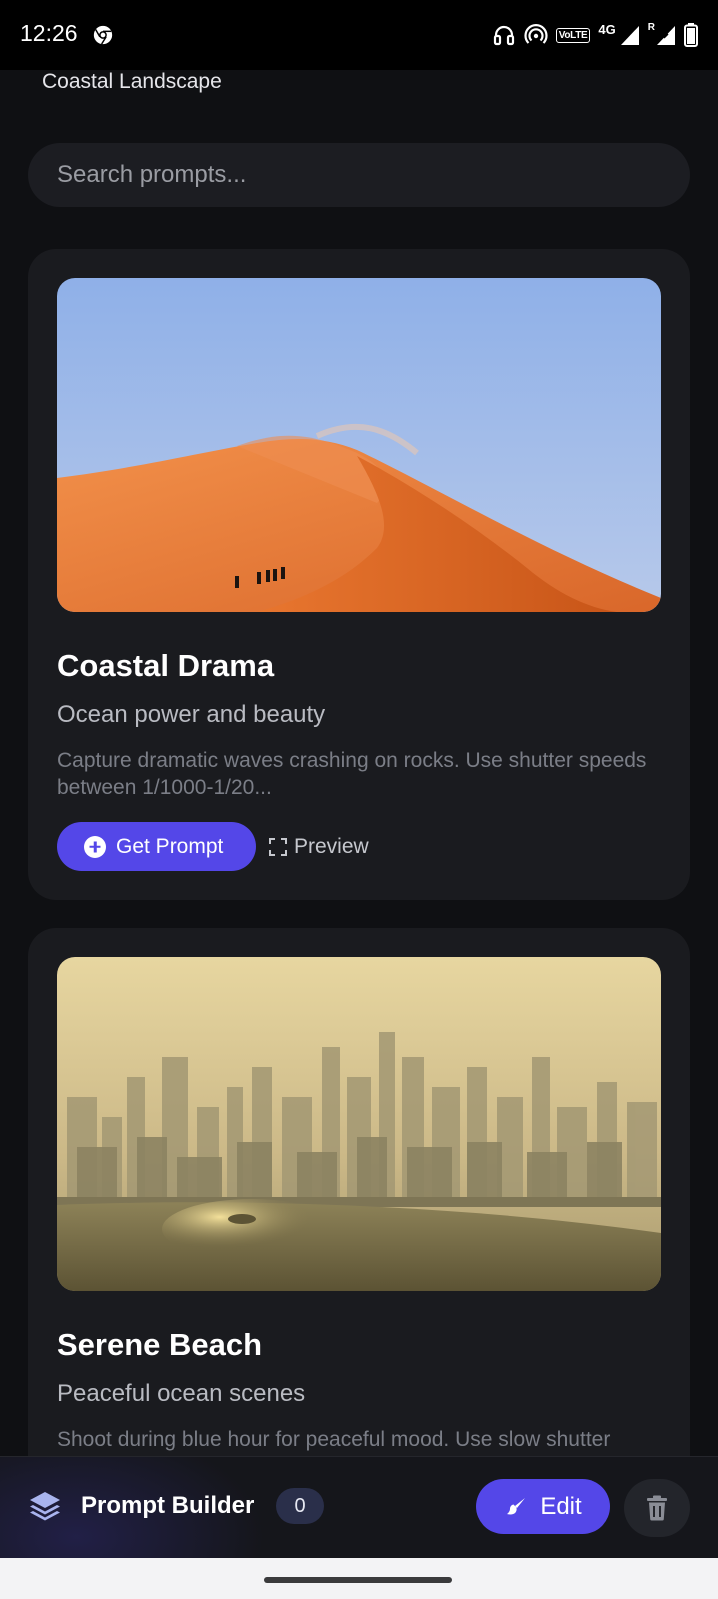 This screenshot has height=1599, width=718. What do you see at coordinates (359, 35) in the screenshot?
I see `status-bar: 12:26 VoLTE 4G R` at bounding box center [359, 35].